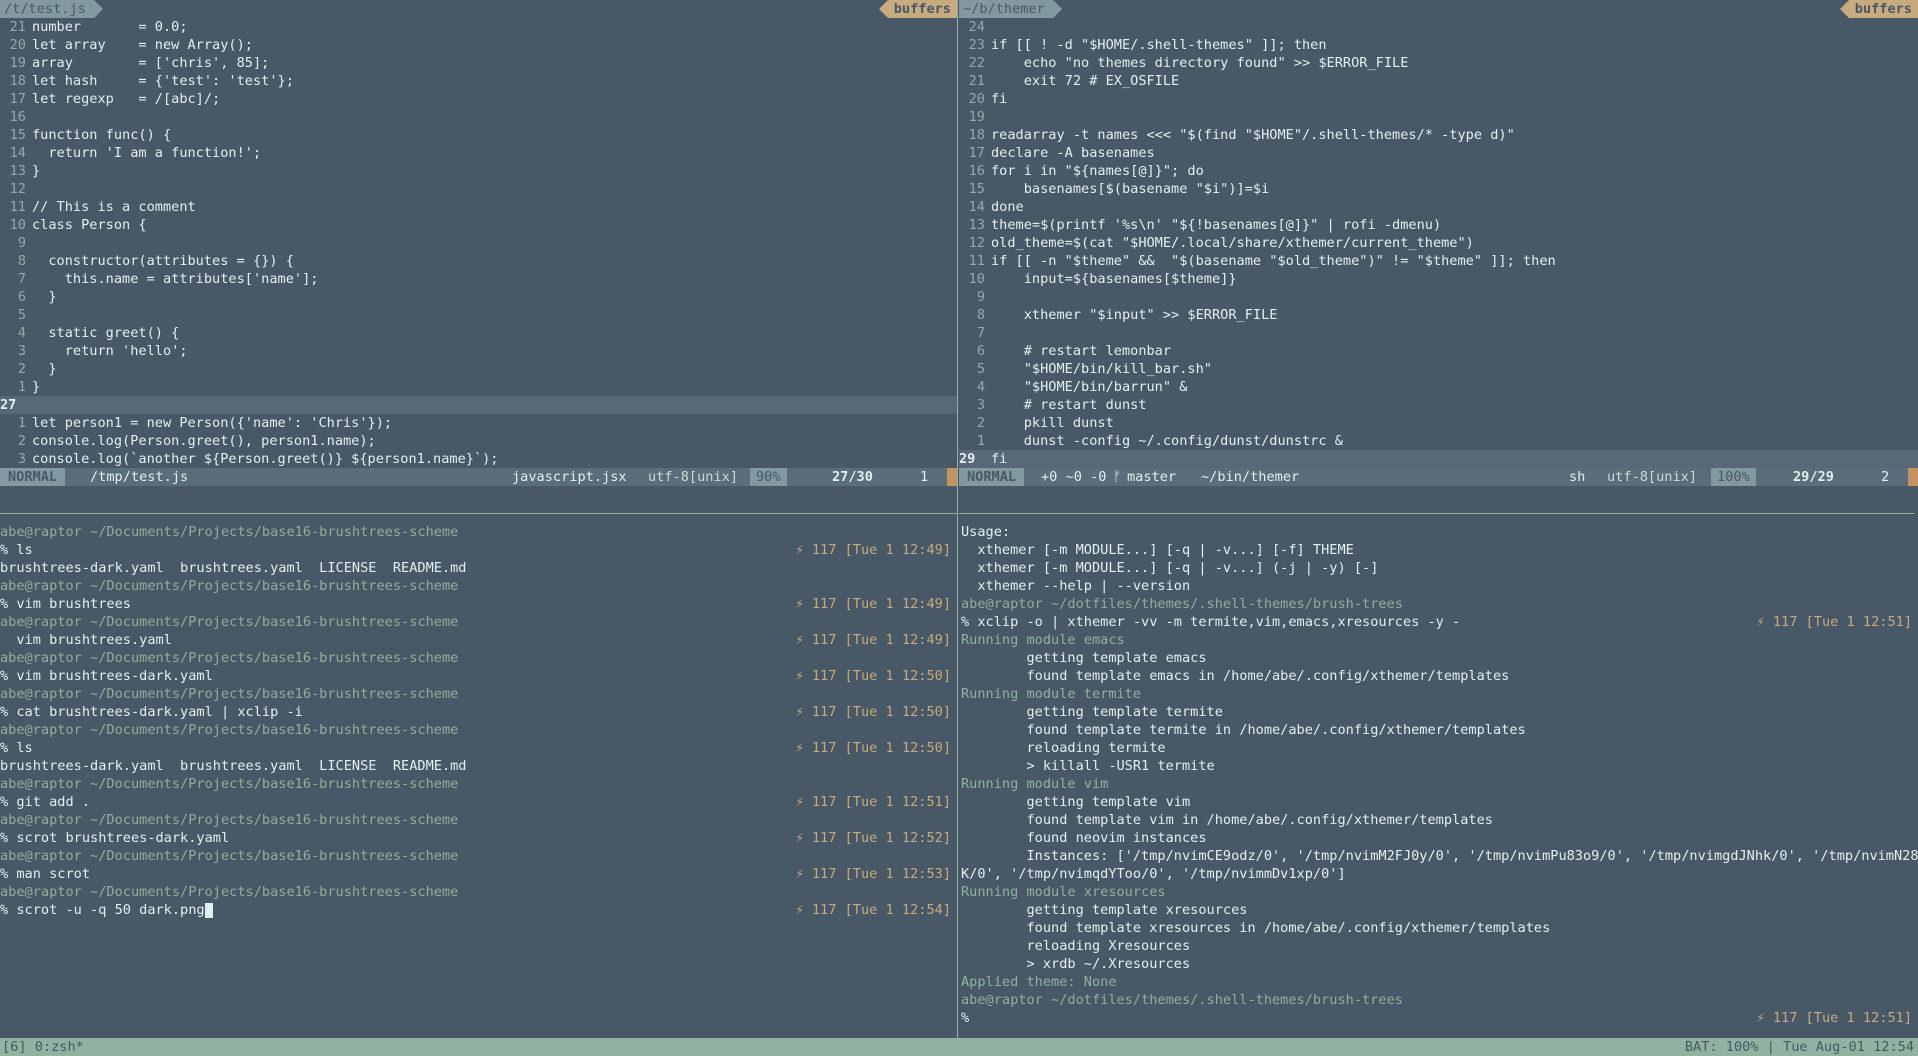 This screenshot has width=1918, height=1056. I want to click on right-vim-line: 20 fi, so click(1438, 99).